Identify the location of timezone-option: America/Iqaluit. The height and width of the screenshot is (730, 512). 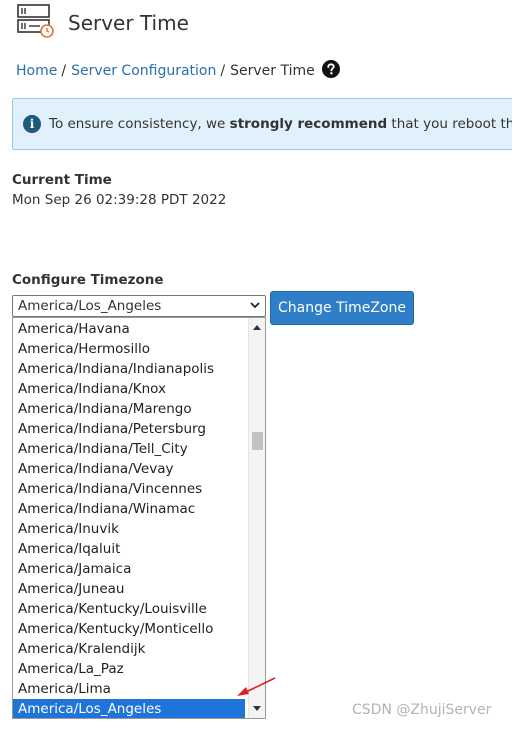
(129, 549).